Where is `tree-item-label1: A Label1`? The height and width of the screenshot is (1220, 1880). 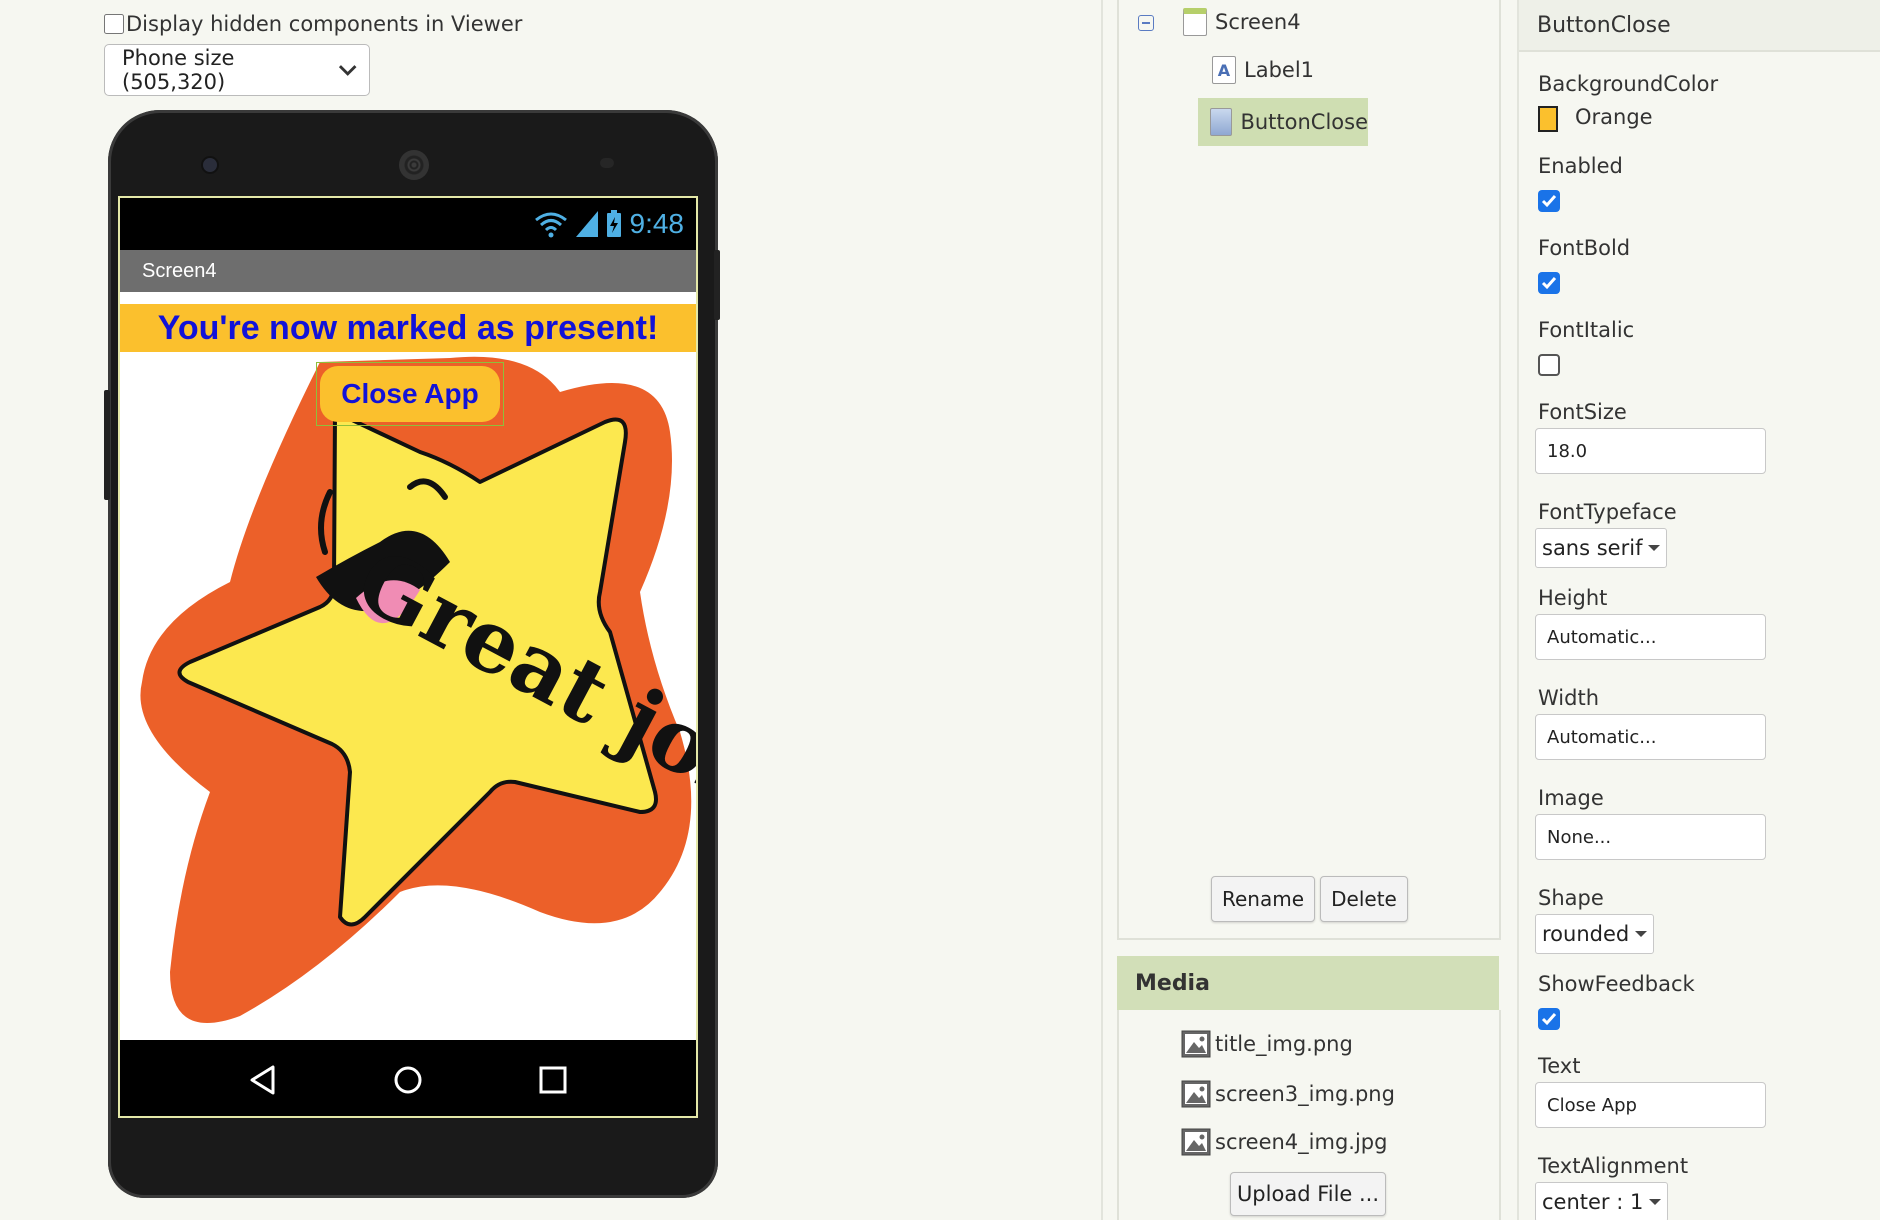 tree-item-label1: A Label1 is located at coordinates (1263, 70).